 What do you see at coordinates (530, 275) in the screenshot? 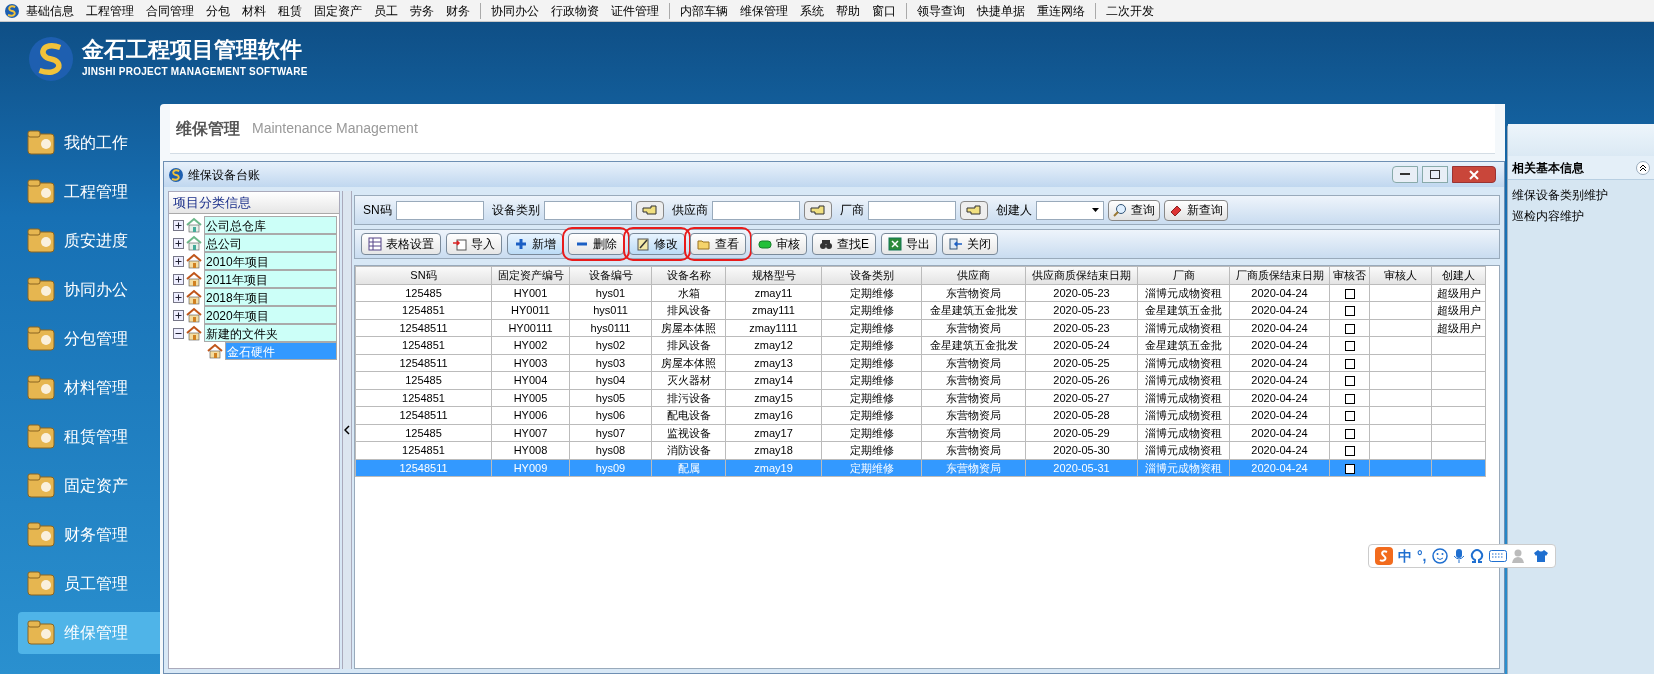
I see `column-header: 固定资产编号` at bounding box center [530, 275].